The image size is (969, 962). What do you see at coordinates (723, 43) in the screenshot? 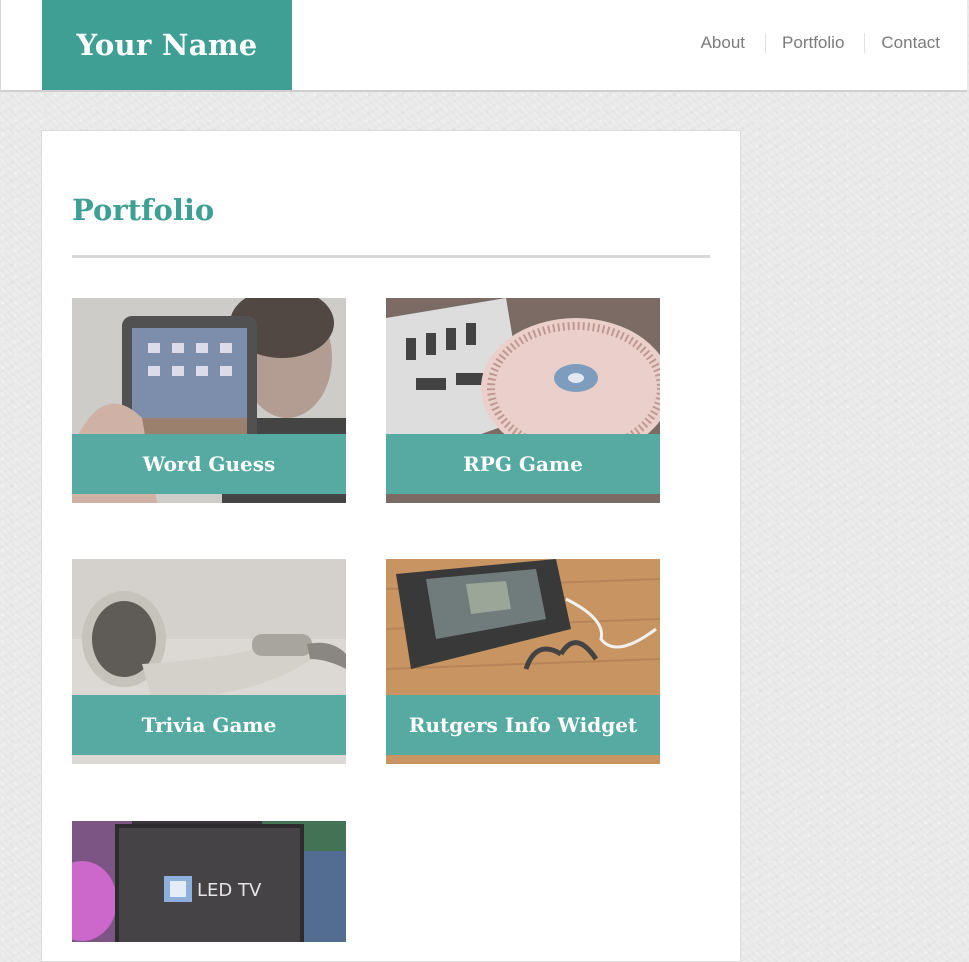
I see `nav-link-about: About` at bounding box center [723, 43].